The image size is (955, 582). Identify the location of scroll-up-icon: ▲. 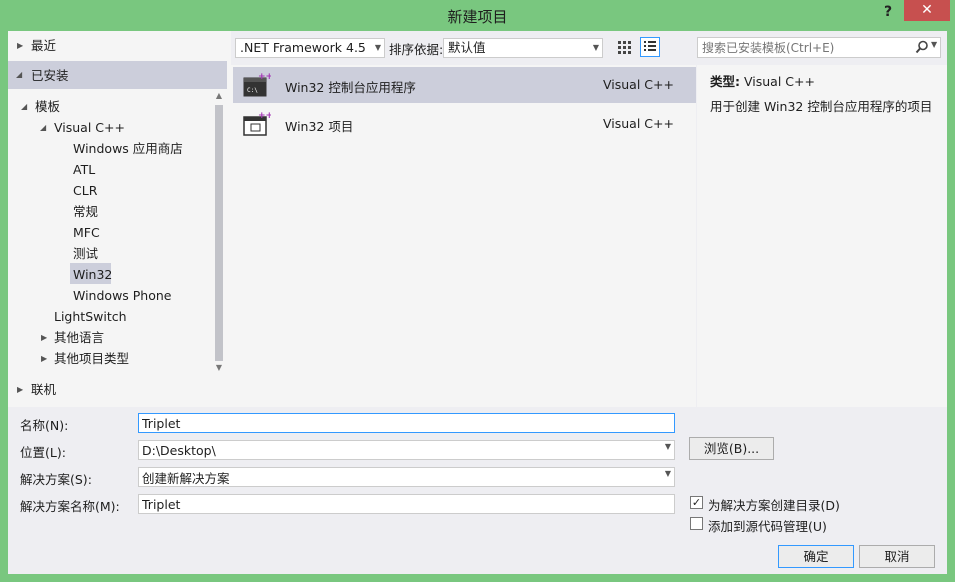
(219, 97).